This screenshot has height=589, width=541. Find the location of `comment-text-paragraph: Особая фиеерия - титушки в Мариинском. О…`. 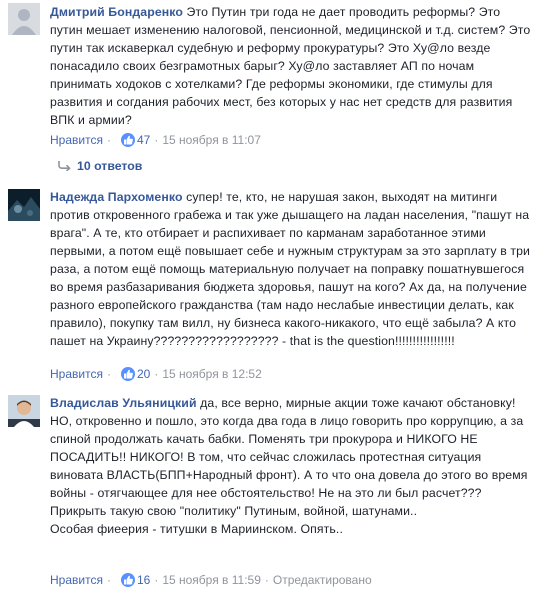

comment-text-paragraph: Особая фиеерия - титушки в Мариинском. О… is located at coordinates (196, 529).